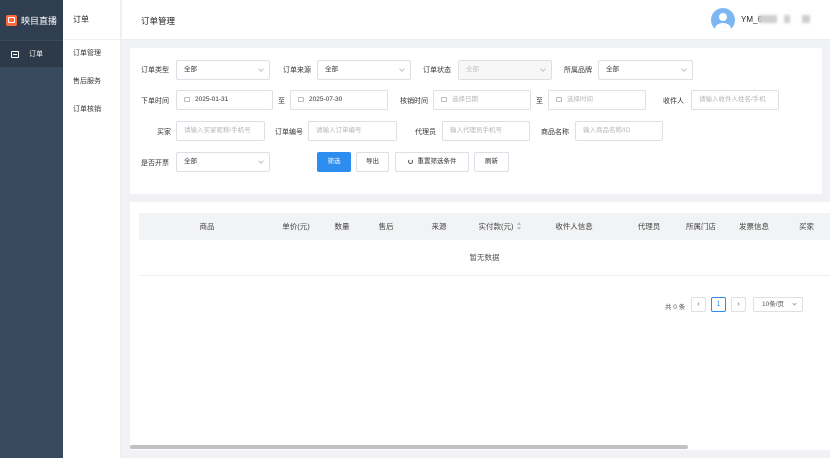 This screenshot has width=830, height=458. I want to click on column-header-quantity: 数量, so click(342, 226).